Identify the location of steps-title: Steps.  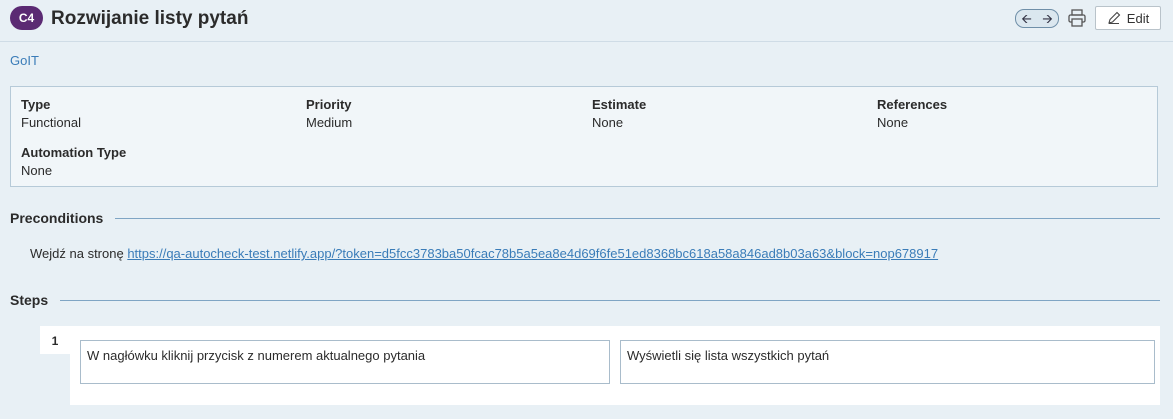
(29, 300).